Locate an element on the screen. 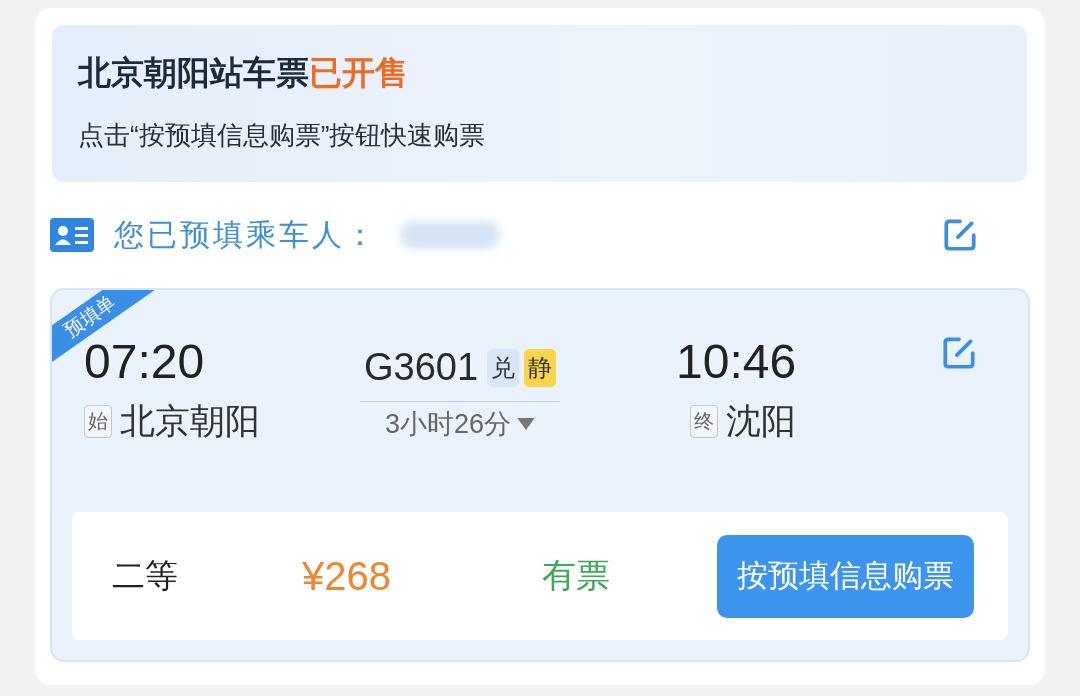 This screenshot has width=1080, height=696. duration-dropdown: 3小时26分 is located at coordinates (460, 424).